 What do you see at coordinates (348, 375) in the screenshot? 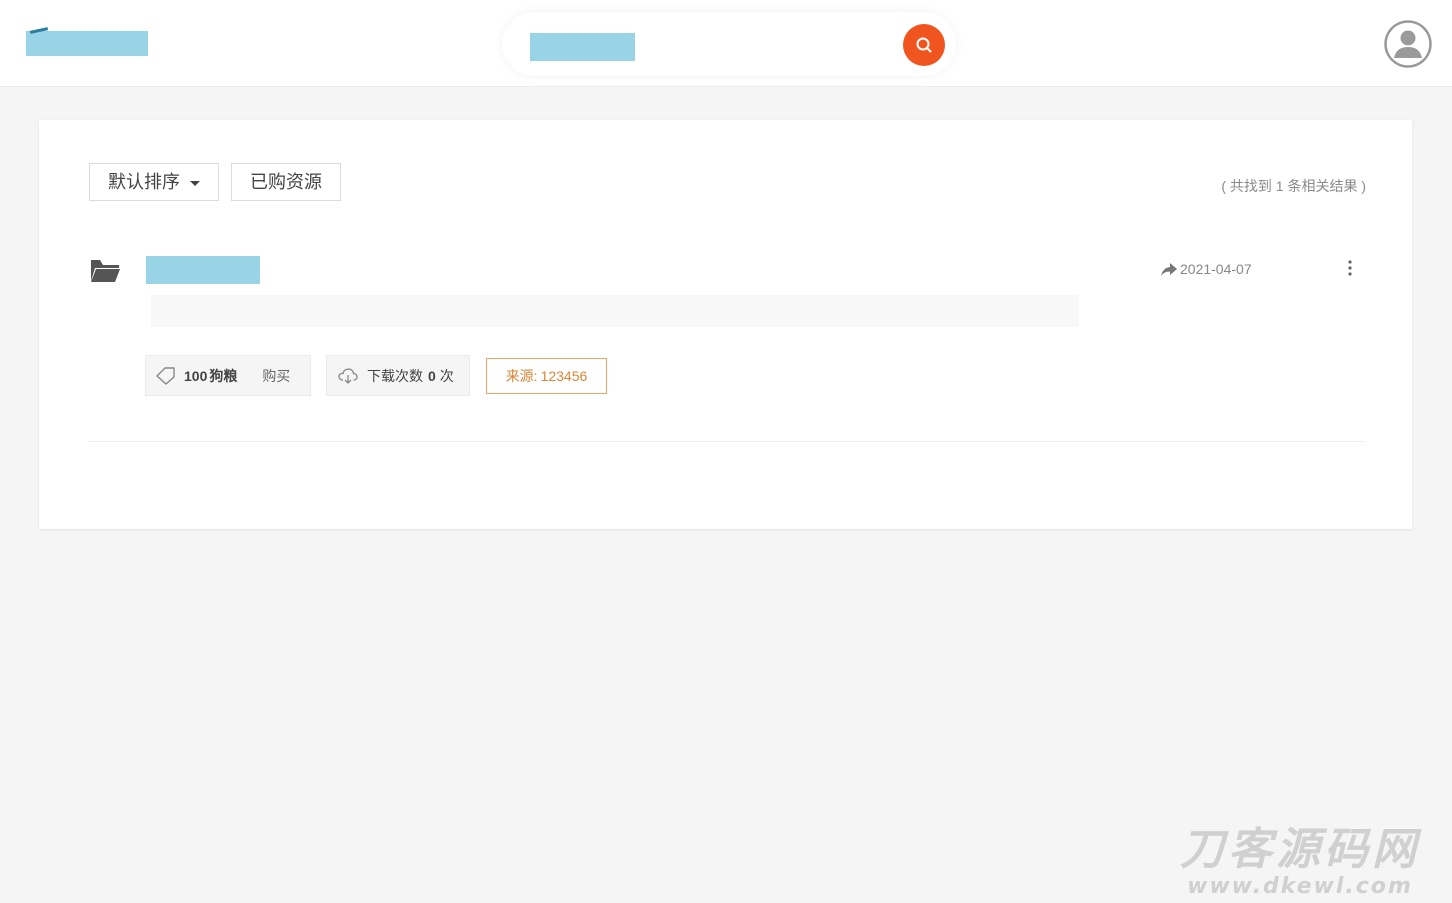
I see `cloud-download-icon` at bounding box center [348, 375].